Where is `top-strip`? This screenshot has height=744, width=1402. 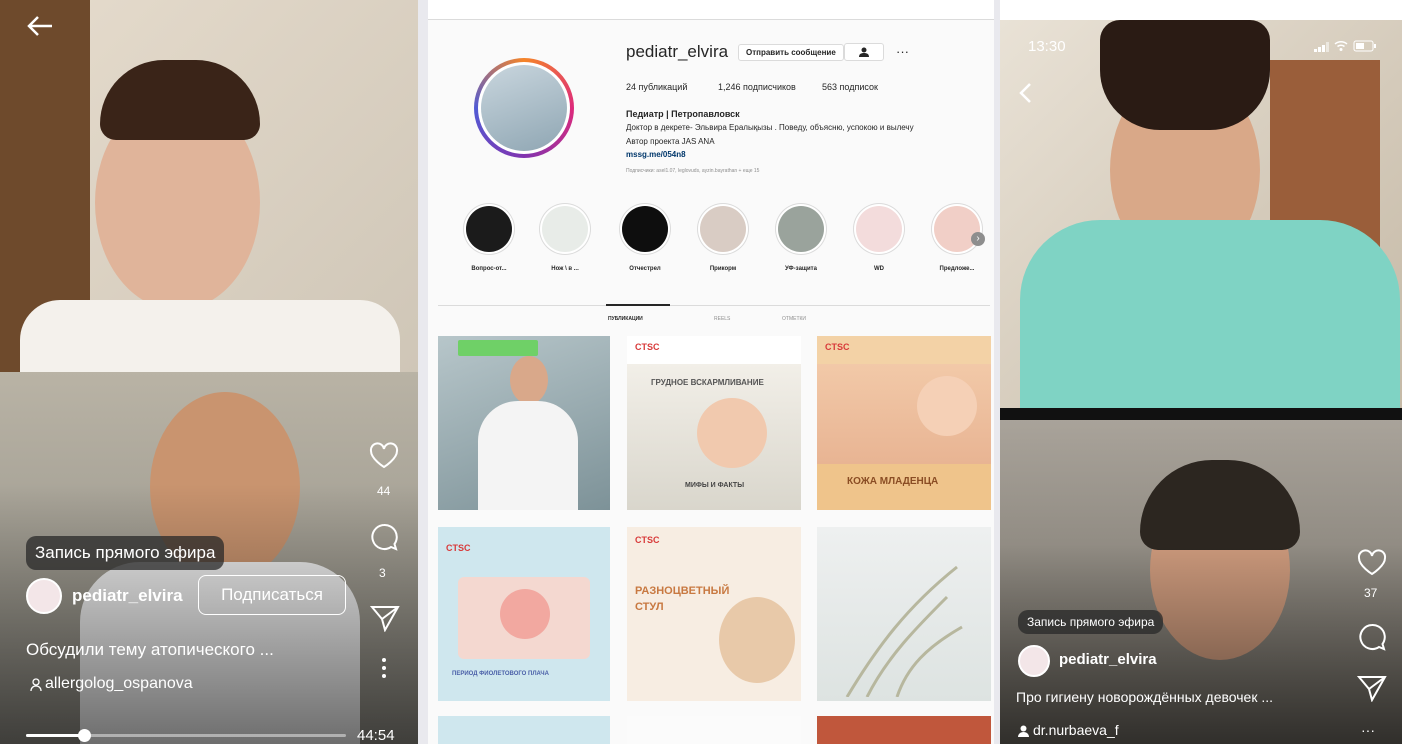 top-strip is located at coordinates (1201, 10).